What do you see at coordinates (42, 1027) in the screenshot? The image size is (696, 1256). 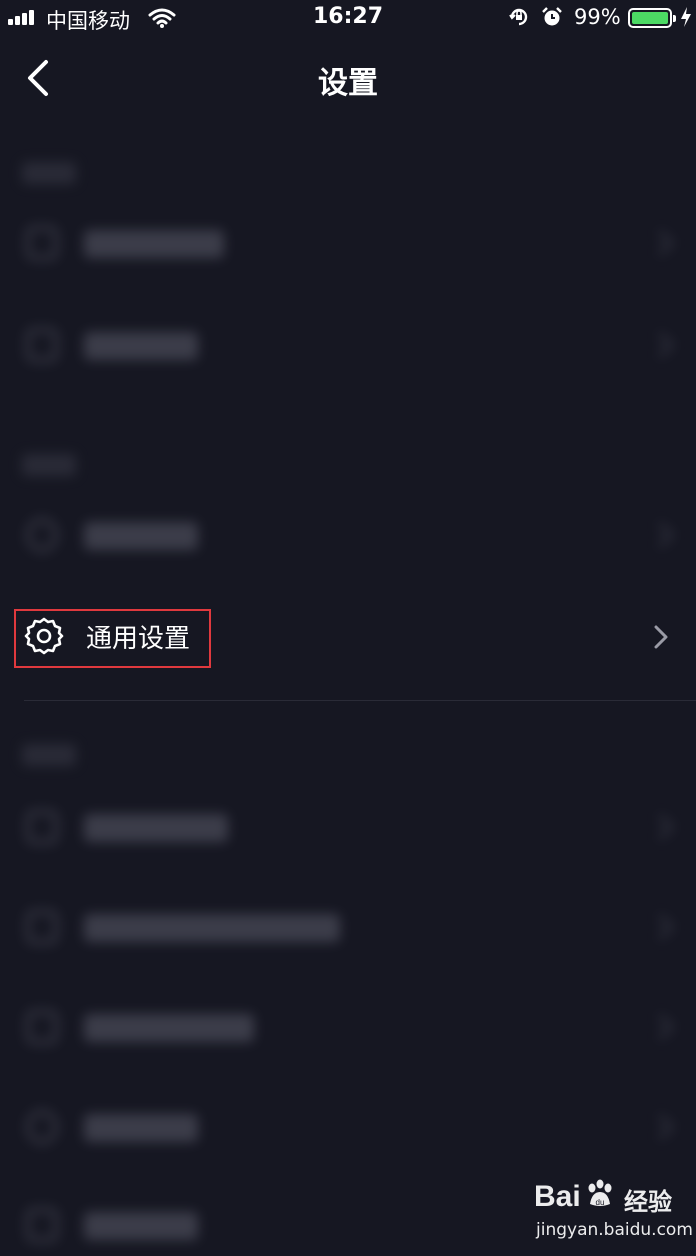 I see `edit-icon` at bounding box center [42, 1027].